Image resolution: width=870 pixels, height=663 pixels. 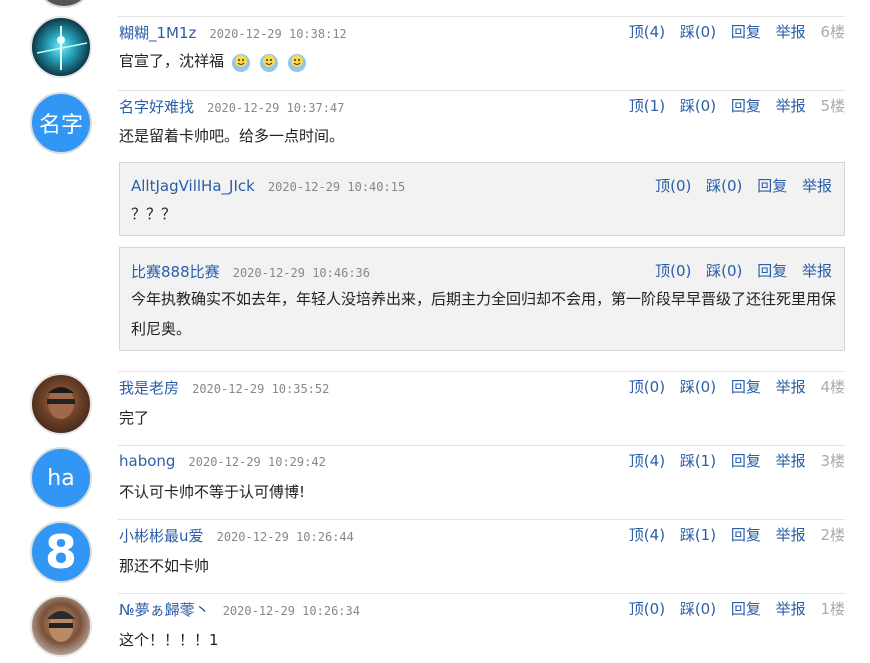 I want to click on comment-actions: 顶(1) 踩(0) 回复 举报 5楼, so click(x=732, y=105).